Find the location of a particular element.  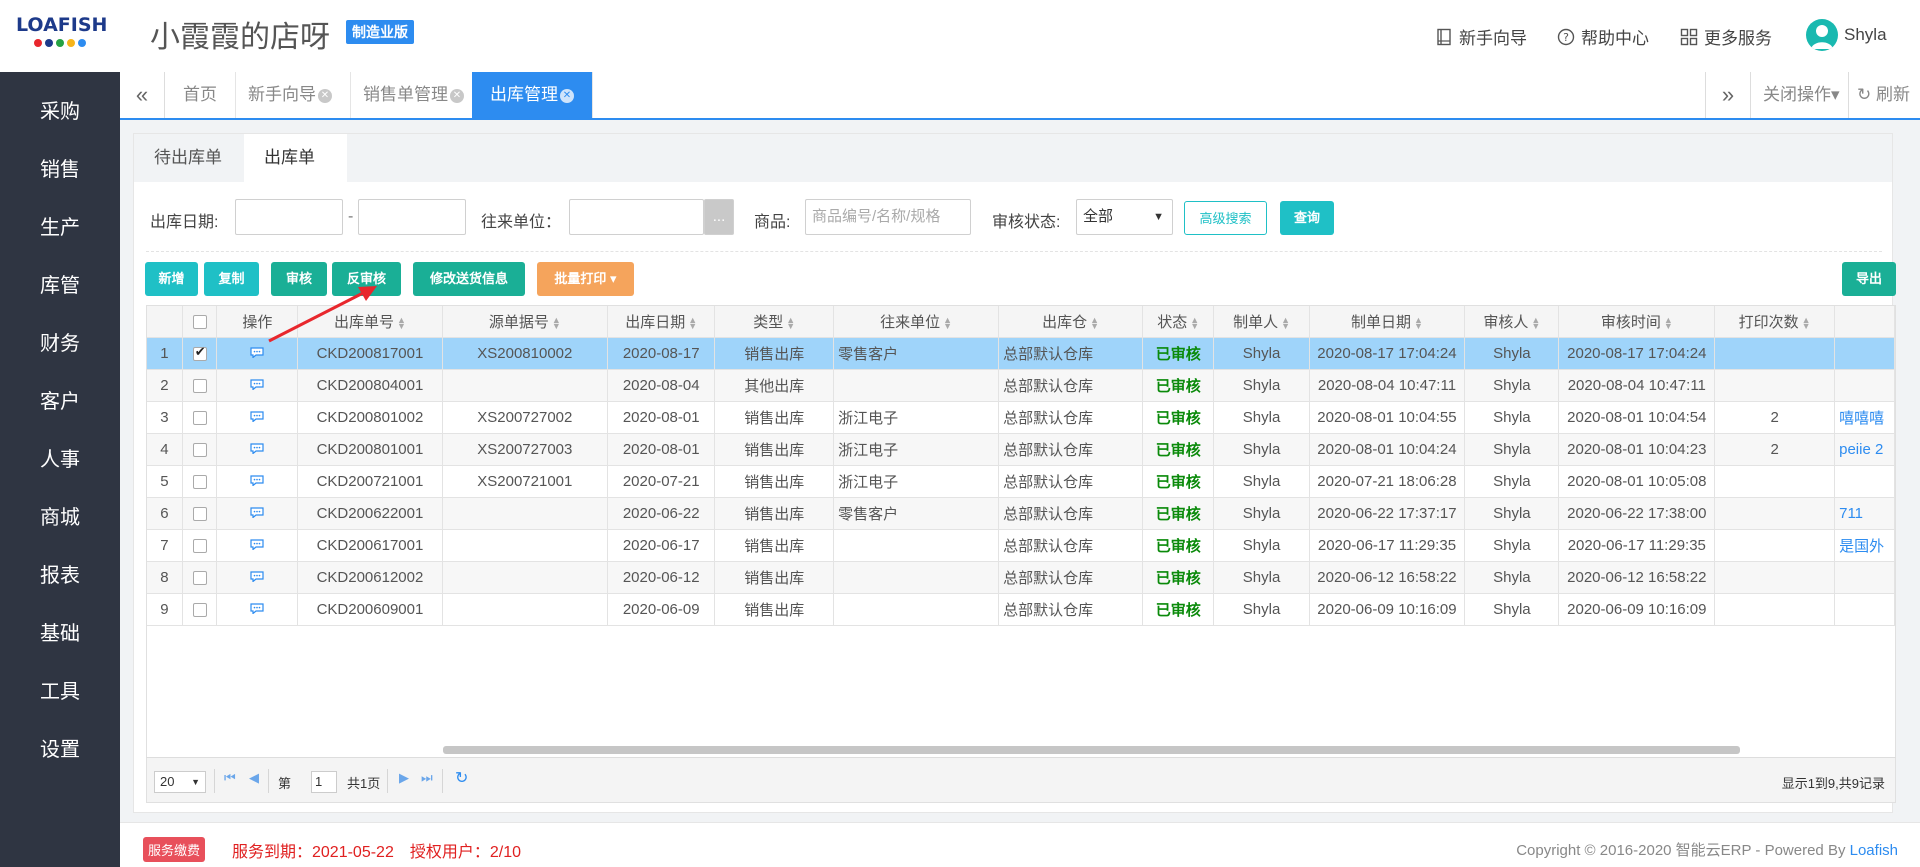

sidebar-item: 生产 is located at coordinates (60, 228).